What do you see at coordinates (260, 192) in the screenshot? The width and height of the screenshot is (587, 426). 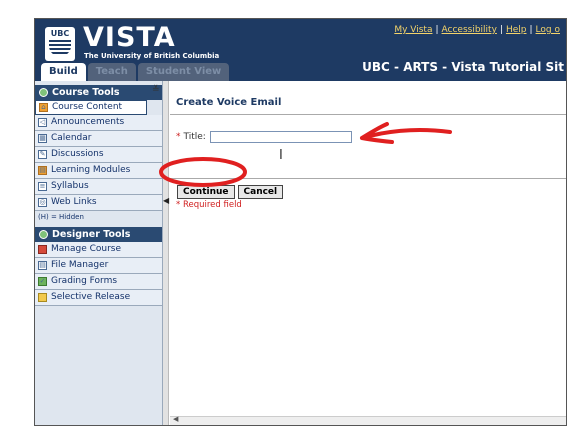 I see `cancel-button: Cancel` at bounding box center [260, 192].